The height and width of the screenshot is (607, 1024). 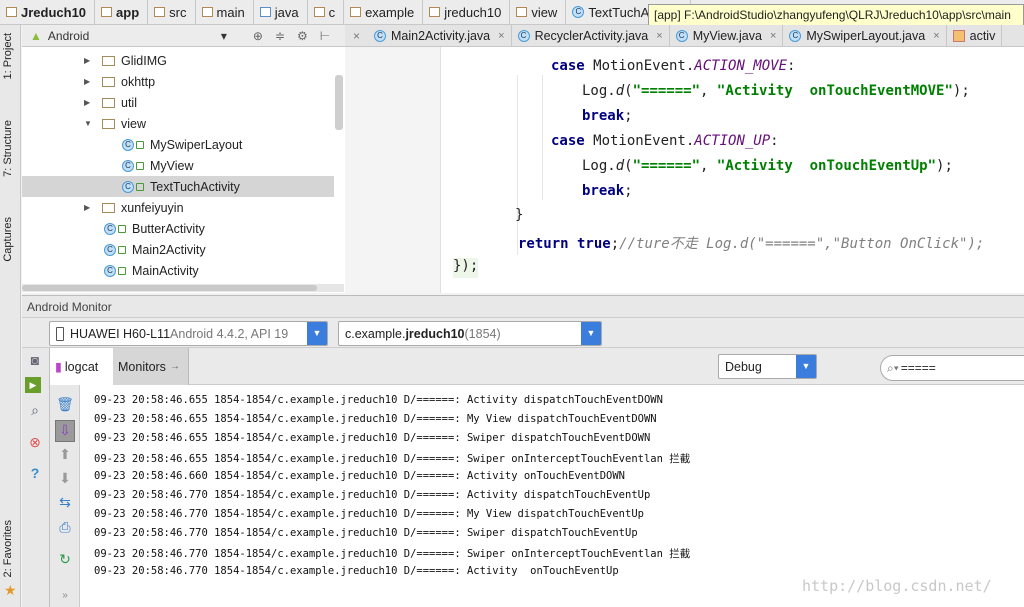 What do you see at coordinates (65, 502) in the screenshot?
I see `soft-wrap-icon: ⇆` at bounding box center [65, 502].